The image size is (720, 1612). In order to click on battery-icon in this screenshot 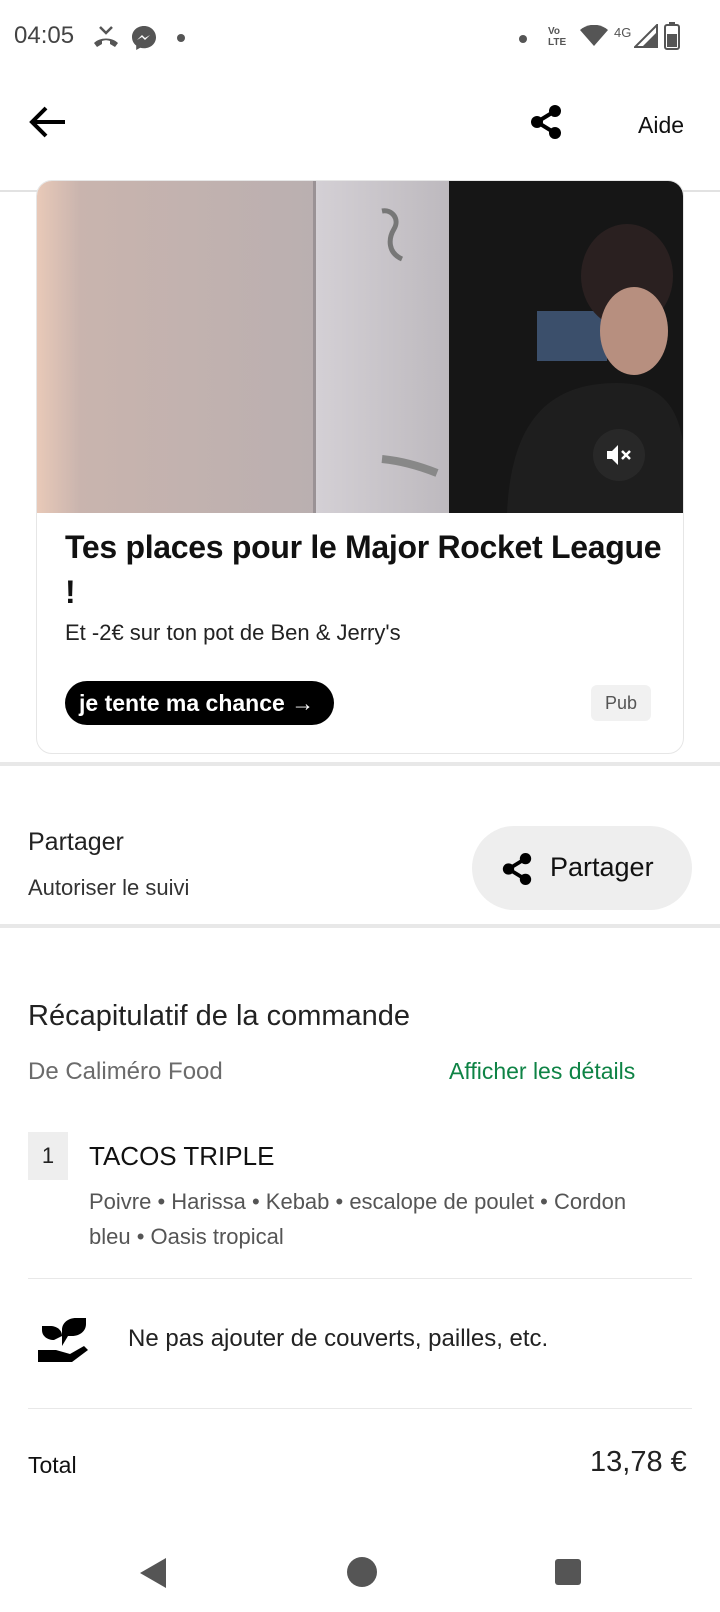, I will do `click(672, 36)`.